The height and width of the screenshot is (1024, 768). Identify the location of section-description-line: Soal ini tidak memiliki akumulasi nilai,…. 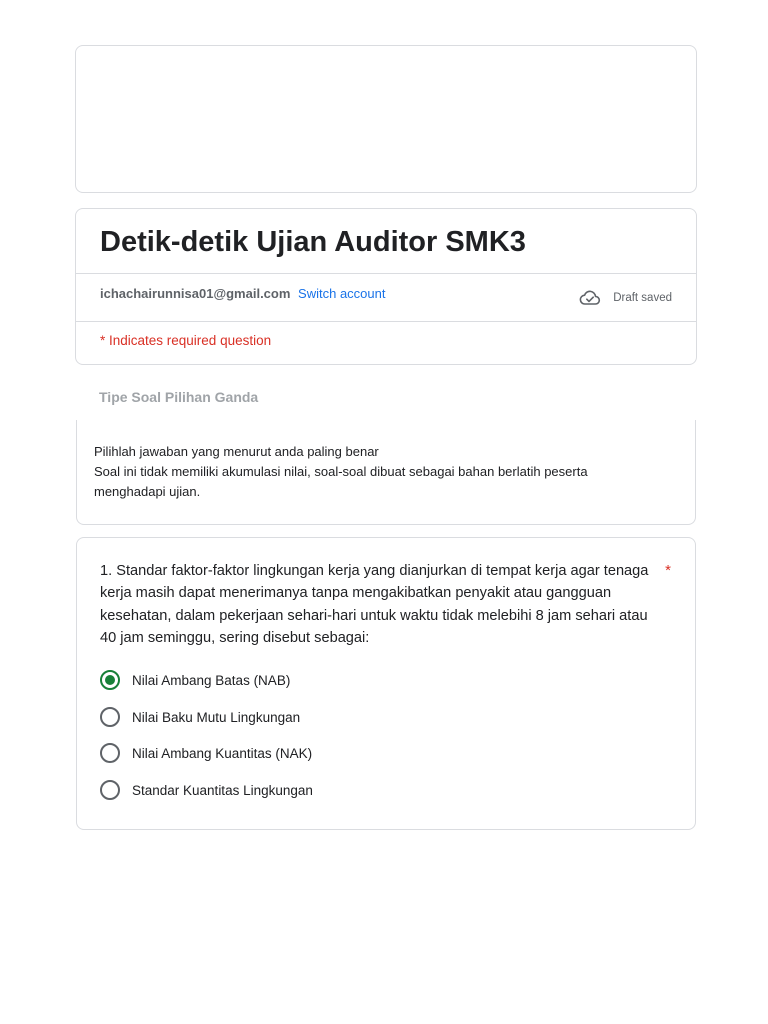
(341, 471).